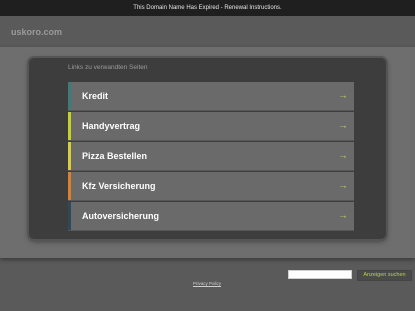 This screenshot has height=311, width=415. What do you see at coordinates (111, 126) in the screenshot?
I see `link-label: Handyvertrag` at bounding box center [111, 126].